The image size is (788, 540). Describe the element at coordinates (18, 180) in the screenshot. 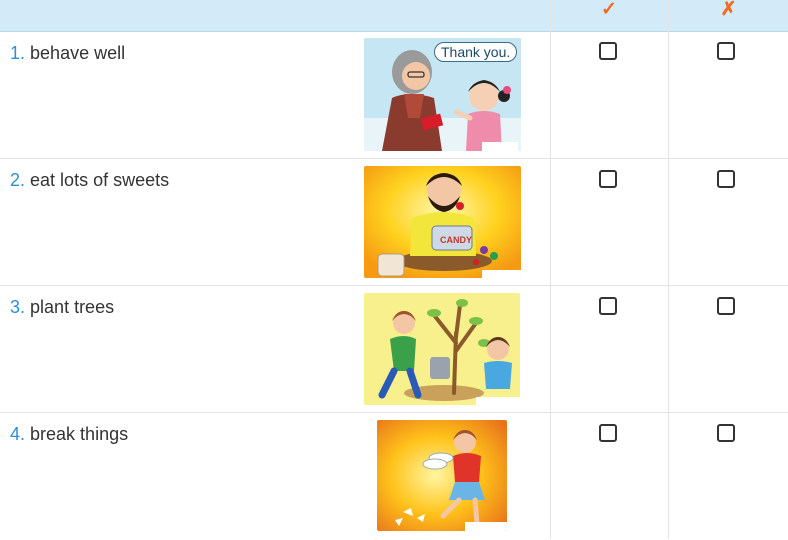

I see `item-number: 2.` at that location.